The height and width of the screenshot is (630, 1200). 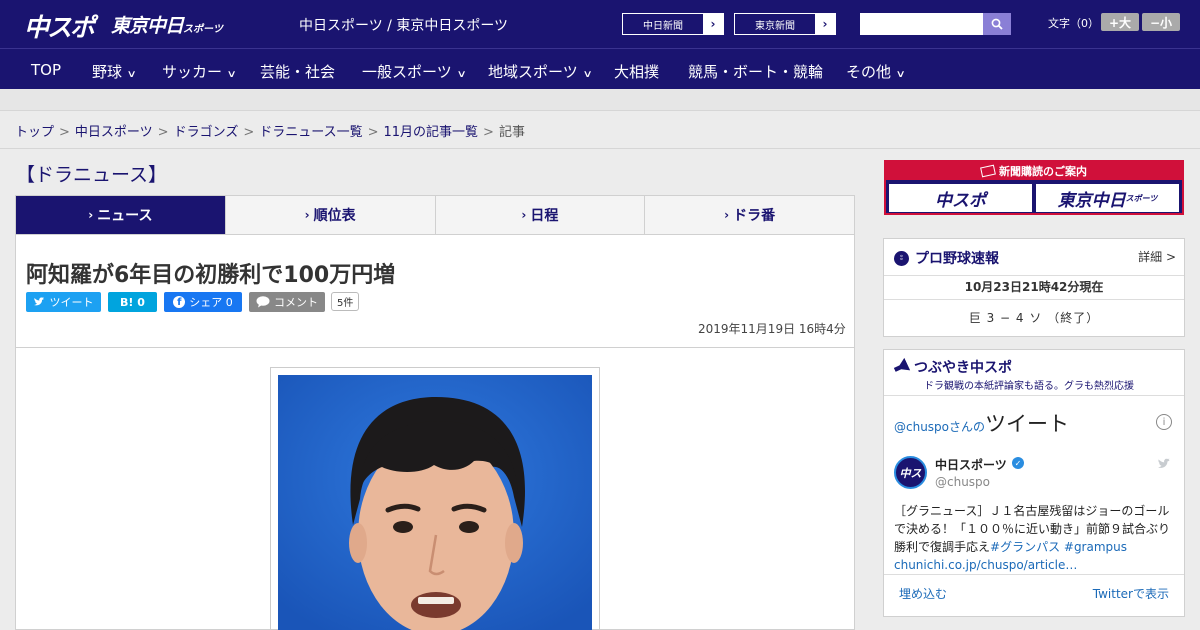 What do you see at coordinates (910, 472) in the screenshot?
I see `avatar: 中ス` at bounding box center [910, 472].